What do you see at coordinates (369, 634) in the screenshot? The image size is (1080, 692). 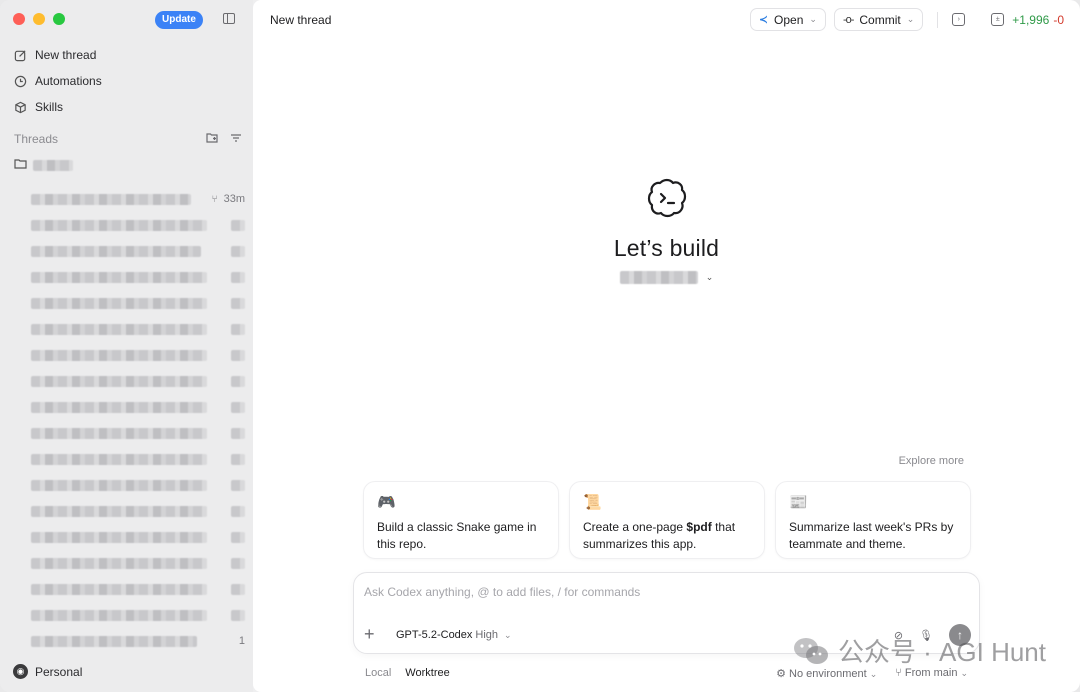 I see `add-attachment-icon: +` at bounding box center [369, 634].